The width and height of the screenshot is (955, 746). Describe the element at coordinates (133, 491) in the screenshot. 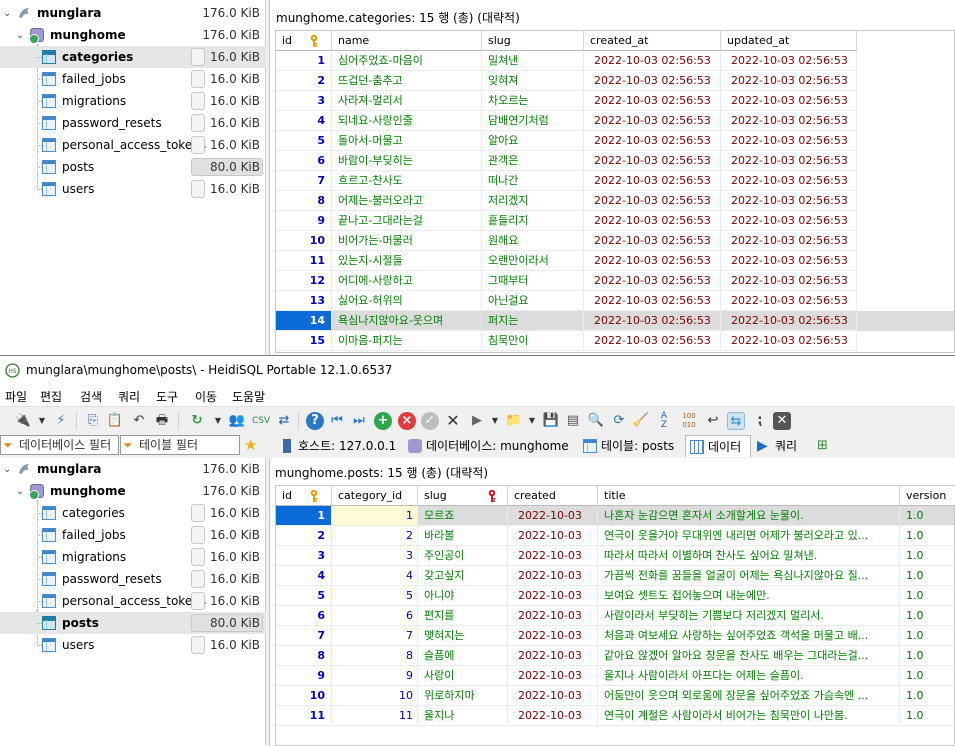

I see `tree-database: ⌄ munghome 176.0 KiB` at that location.